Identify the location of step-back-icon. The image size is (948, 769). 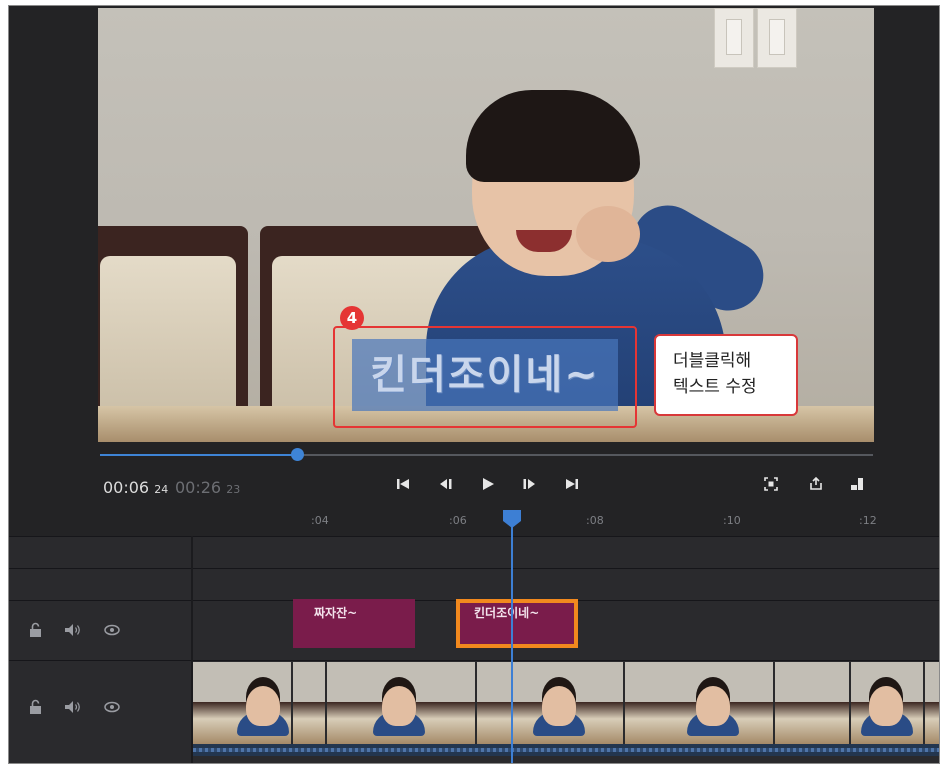
(446, 484).